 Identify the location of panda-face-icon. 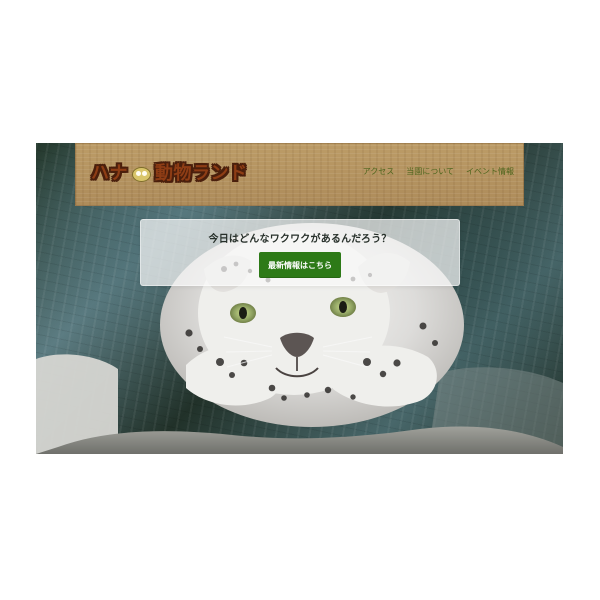
(141, 174).